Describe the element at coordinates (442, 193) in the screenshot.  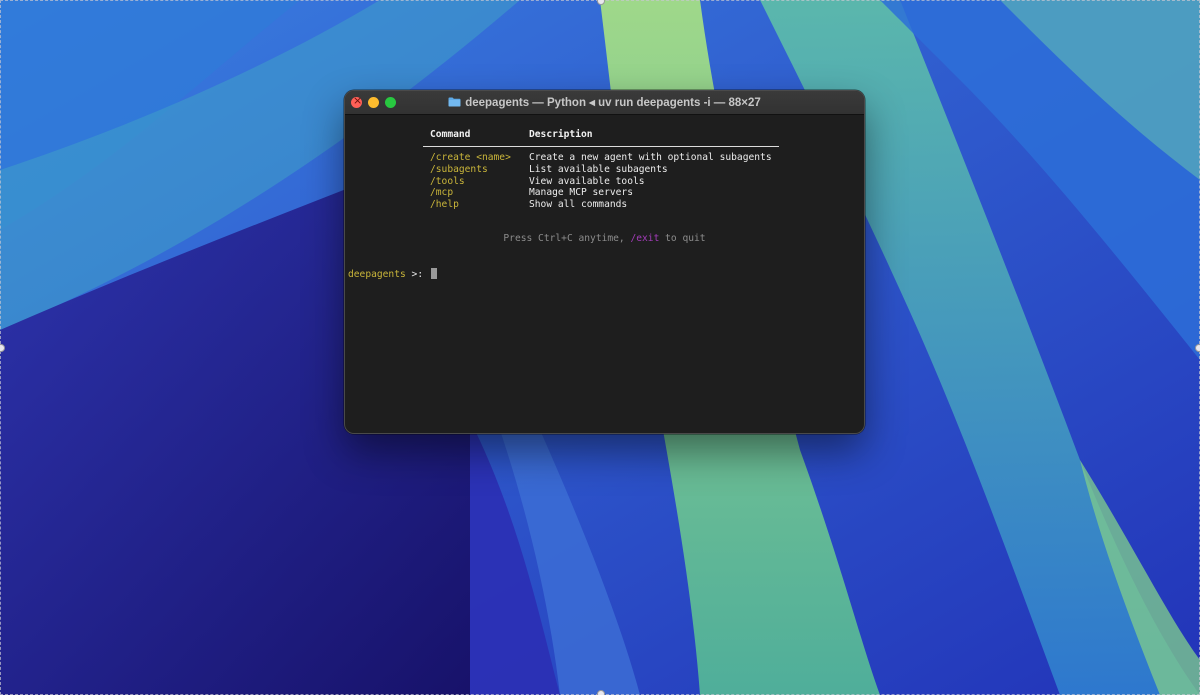
I see `row-command: /mcp` at that location.